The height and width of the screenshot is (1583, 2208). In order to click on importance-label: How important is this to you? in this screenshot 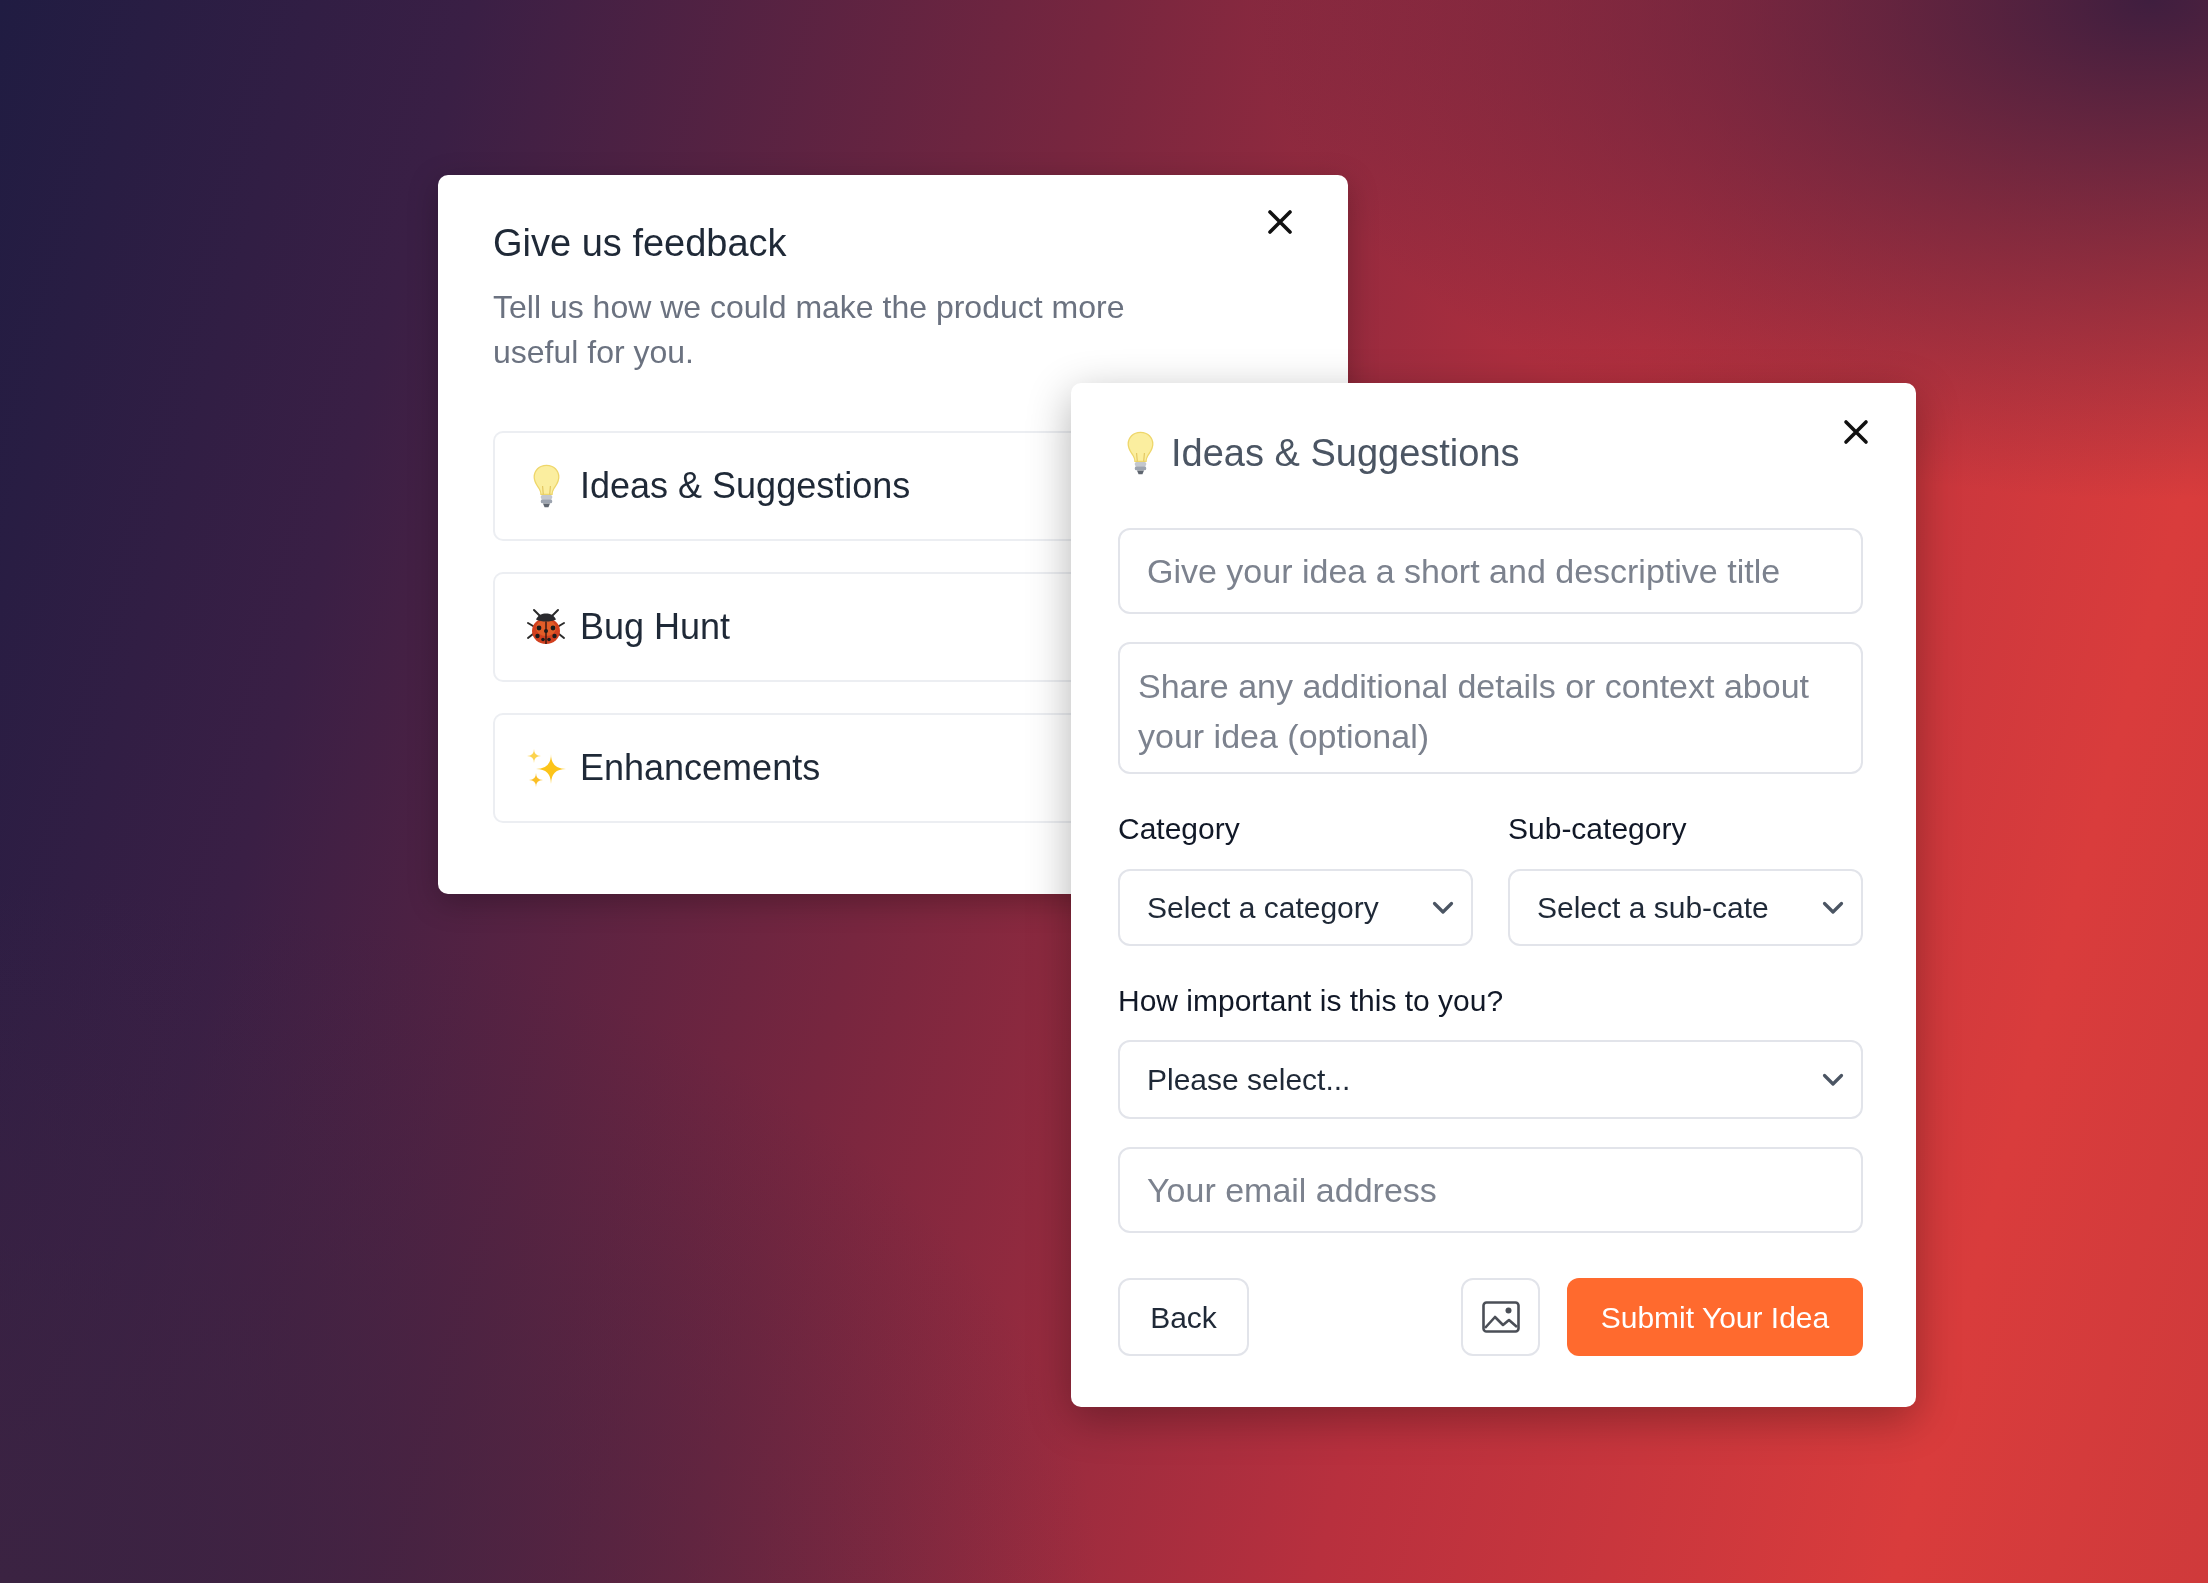, I will do `click(1311, 1001)`.